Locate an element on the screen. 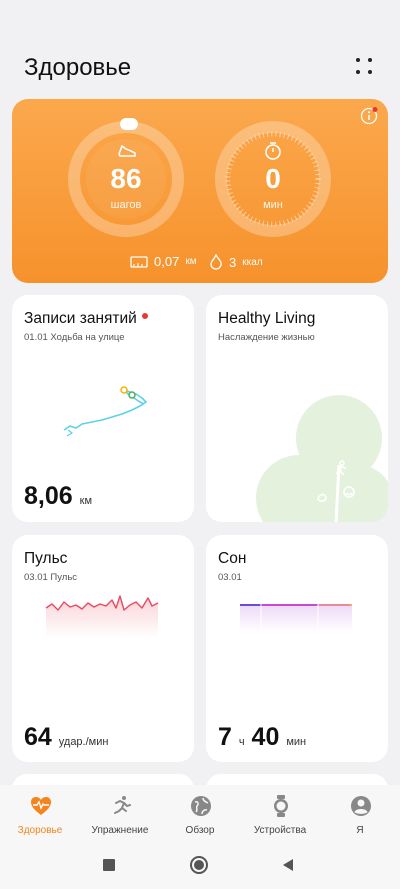 The width and height of the screenshot is (400, 889). tab-health: Здоровье is located at coordinates (40, 813).